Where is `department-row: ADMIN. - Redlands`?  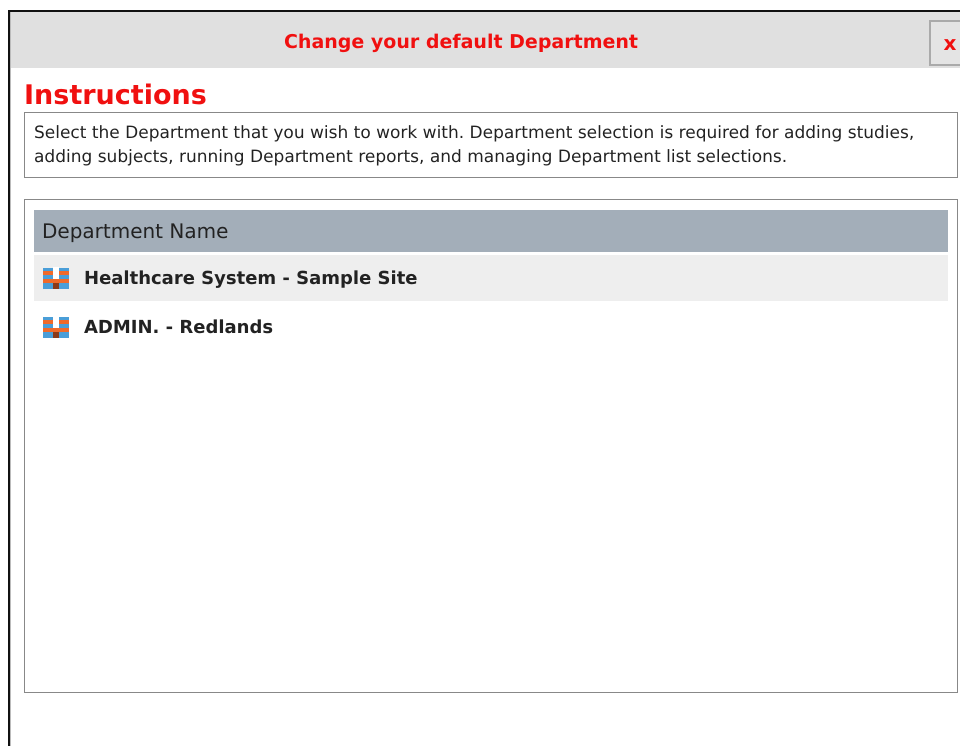
department-row: ADMIN. - Redlands is located at coordinates (491, 327).